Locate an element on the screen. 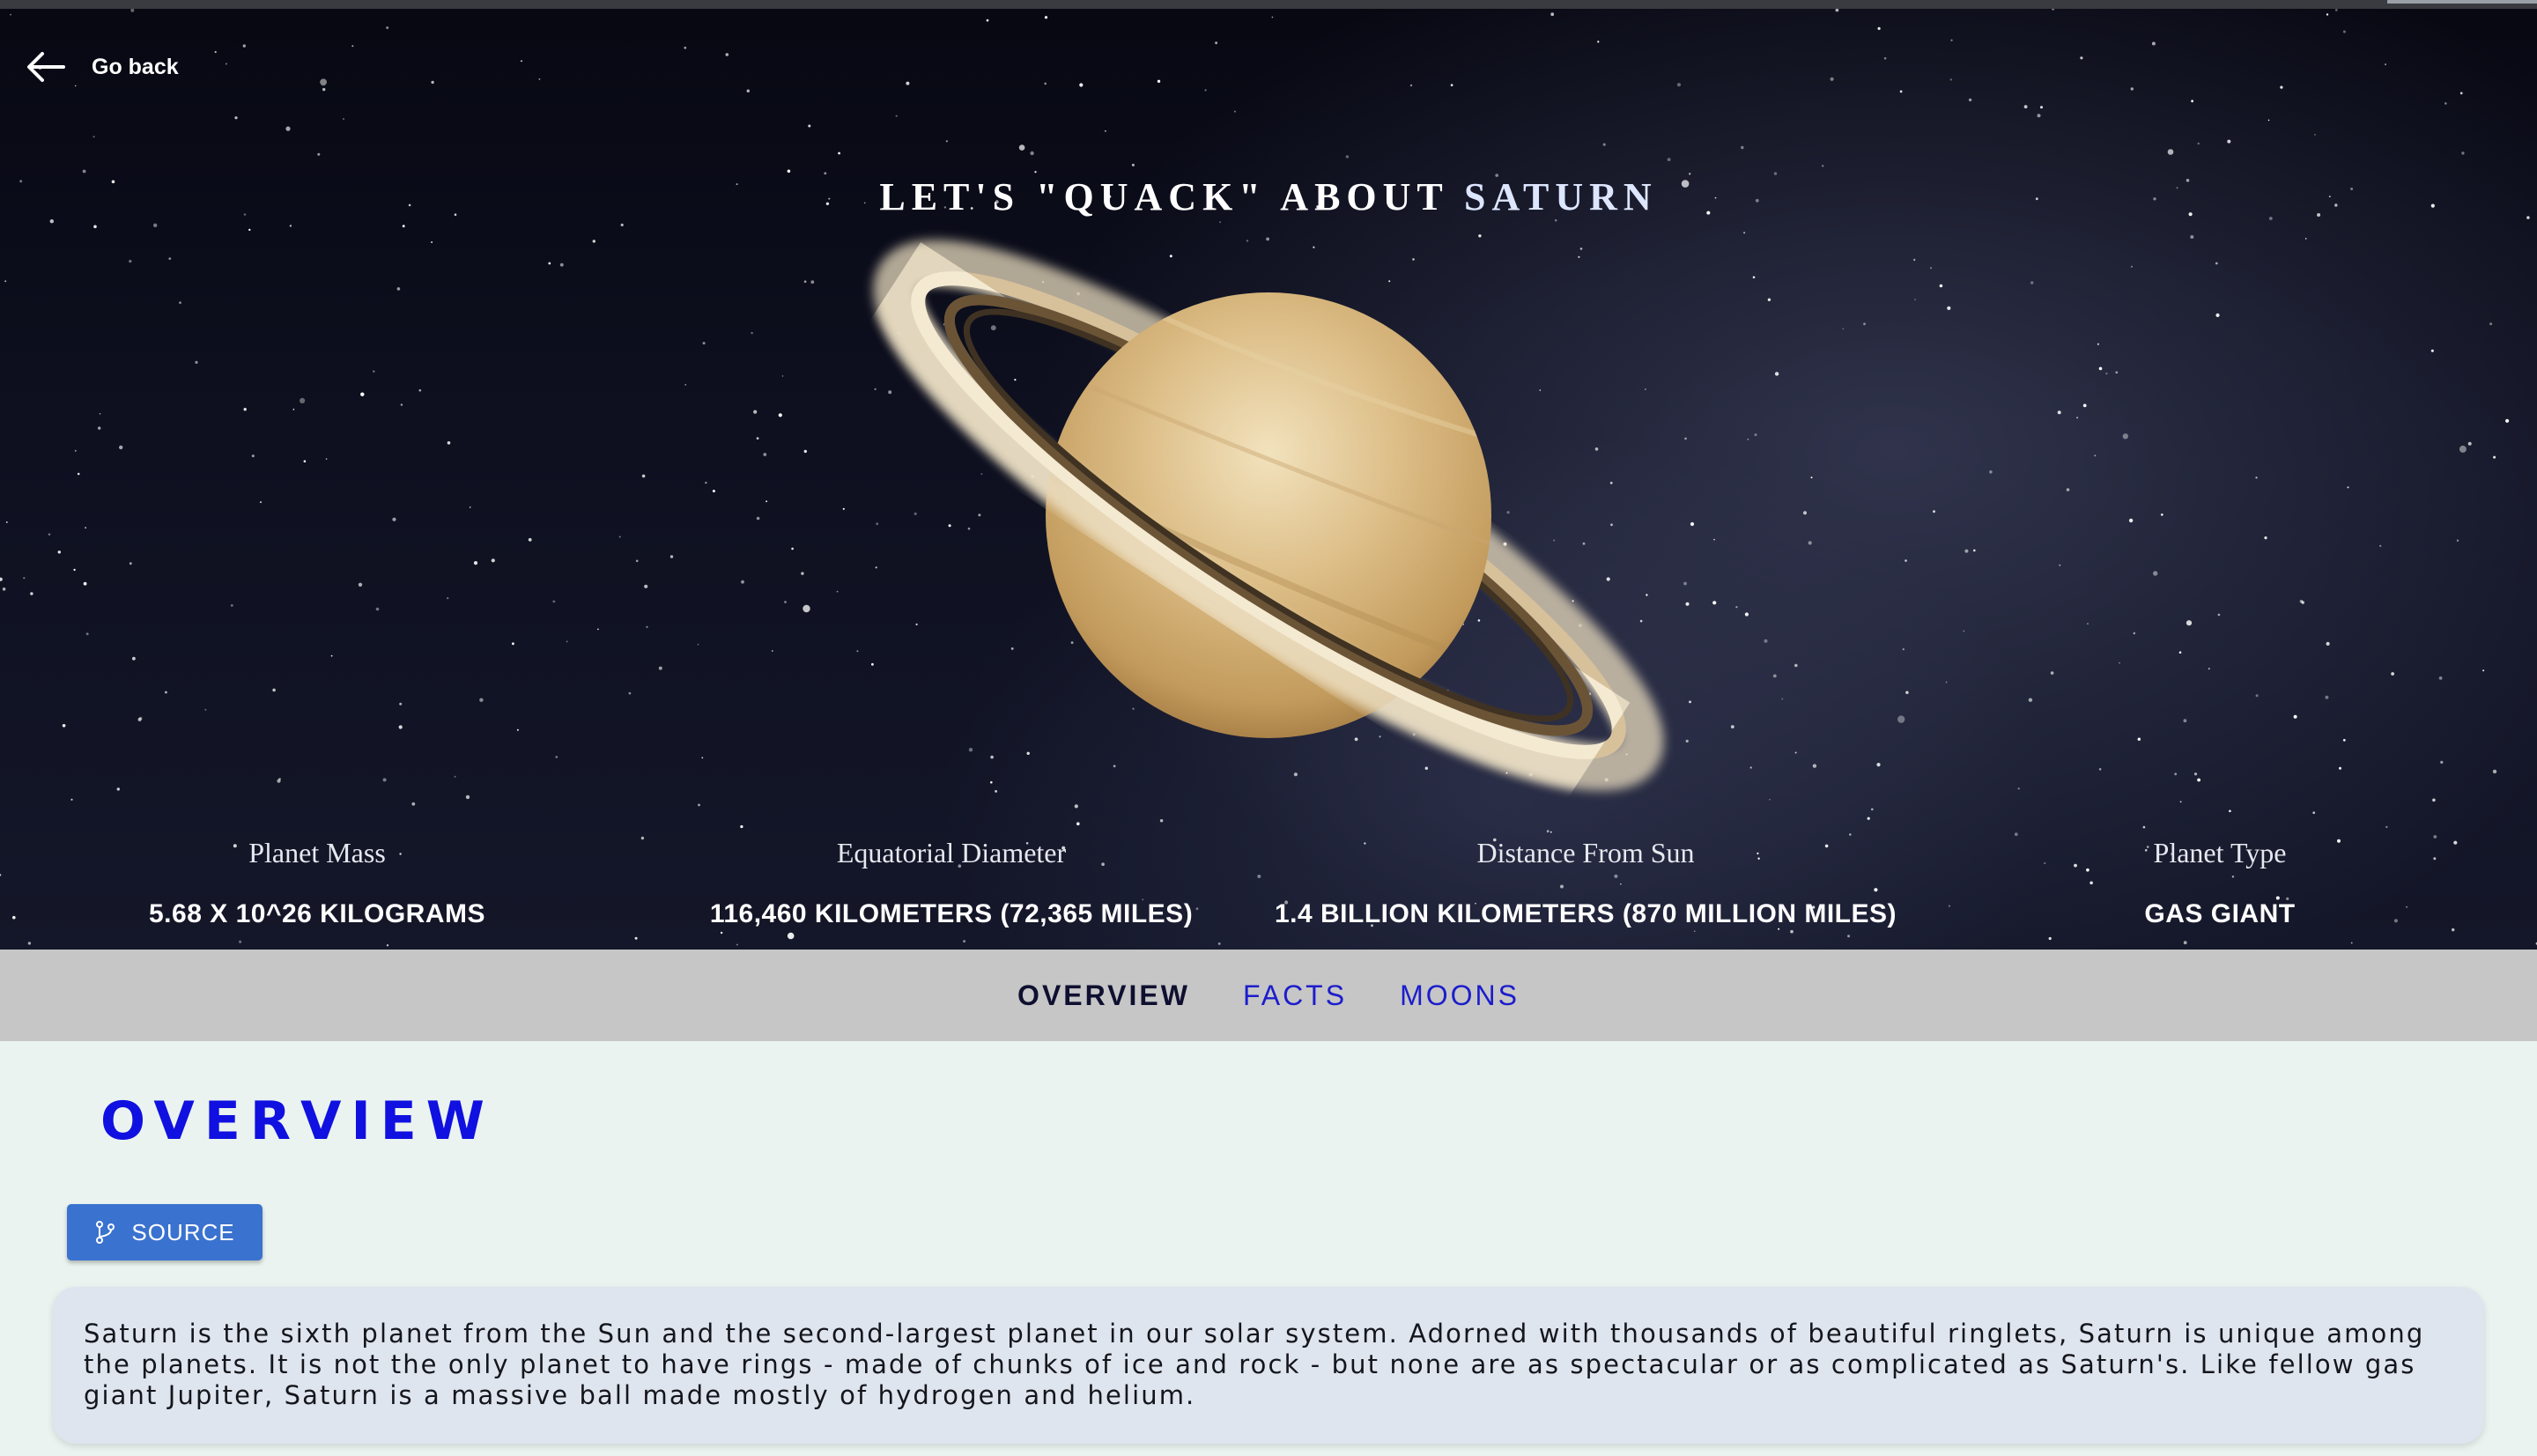 The height and width of the screenshot is (1456, 2537). arrow-left-icon is located at coordinates (46, 67).